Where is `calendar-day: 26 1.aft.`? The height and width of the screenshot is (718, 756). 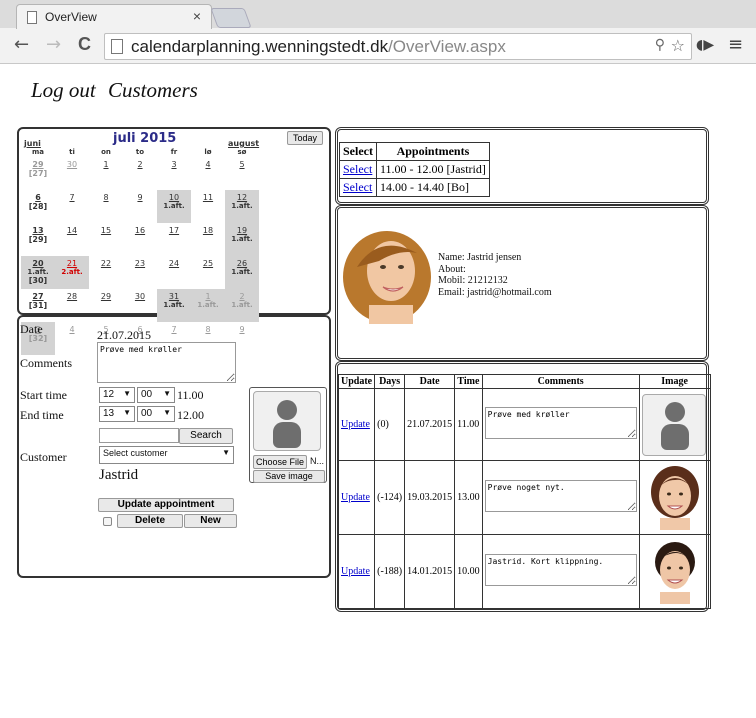
calendar-day: 26 1.aft. is located at coordinates (242, 272).